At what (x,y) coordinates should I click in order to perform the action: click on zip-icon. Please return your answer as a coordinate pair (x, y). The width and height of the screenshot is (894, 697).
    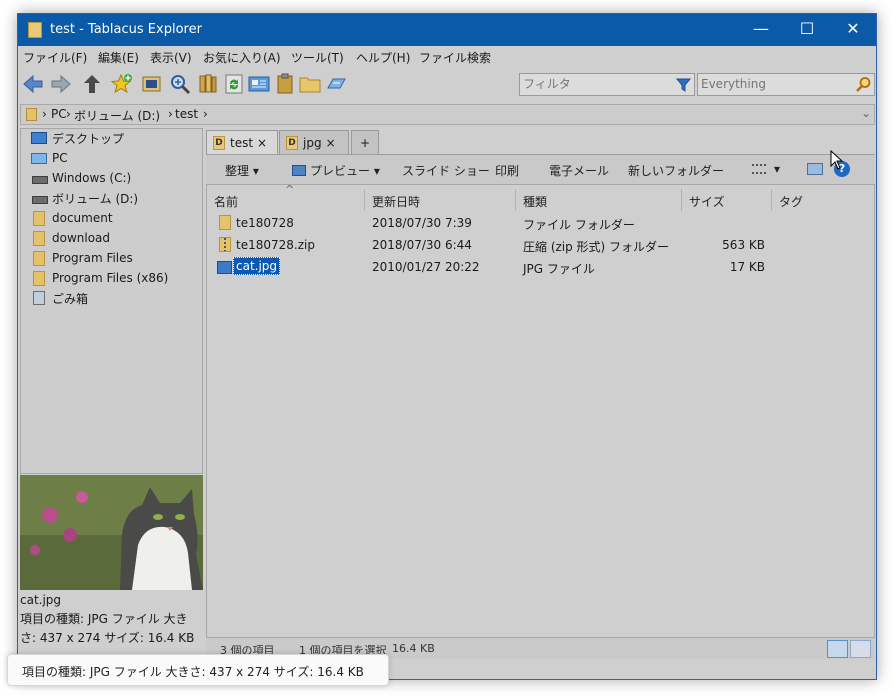
    Looking at the image, I should click on (225, 244).